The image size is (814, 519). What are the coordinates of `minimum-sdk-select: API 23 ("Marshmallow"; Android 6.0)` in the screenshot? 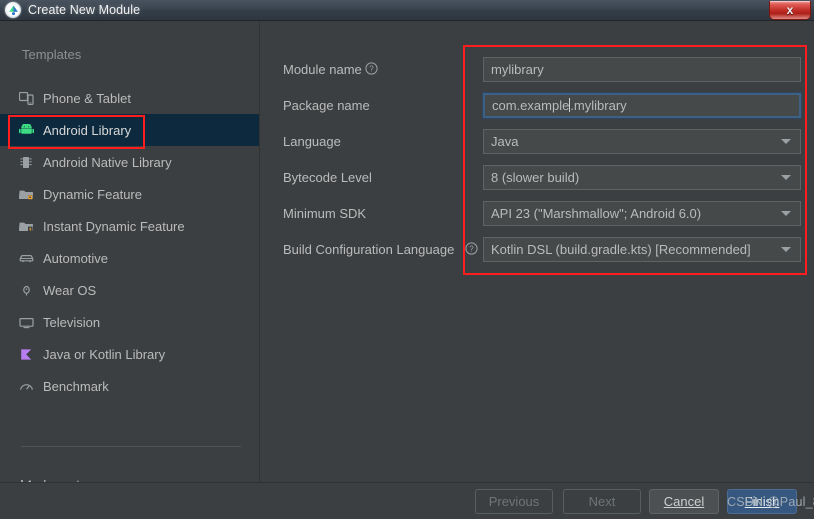 It's located at (642, 213).